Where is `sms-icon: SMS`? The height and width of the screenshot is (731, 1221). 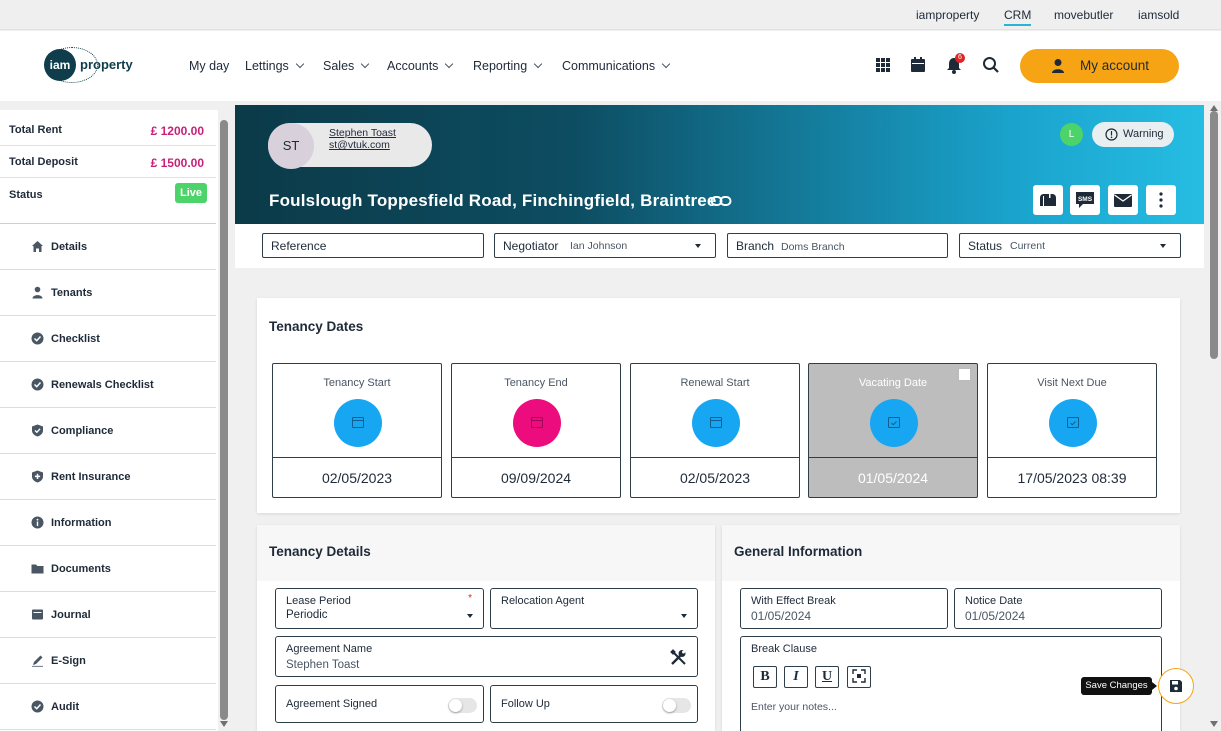 sms-icon: SMS is located at coordinates (1085, 200).